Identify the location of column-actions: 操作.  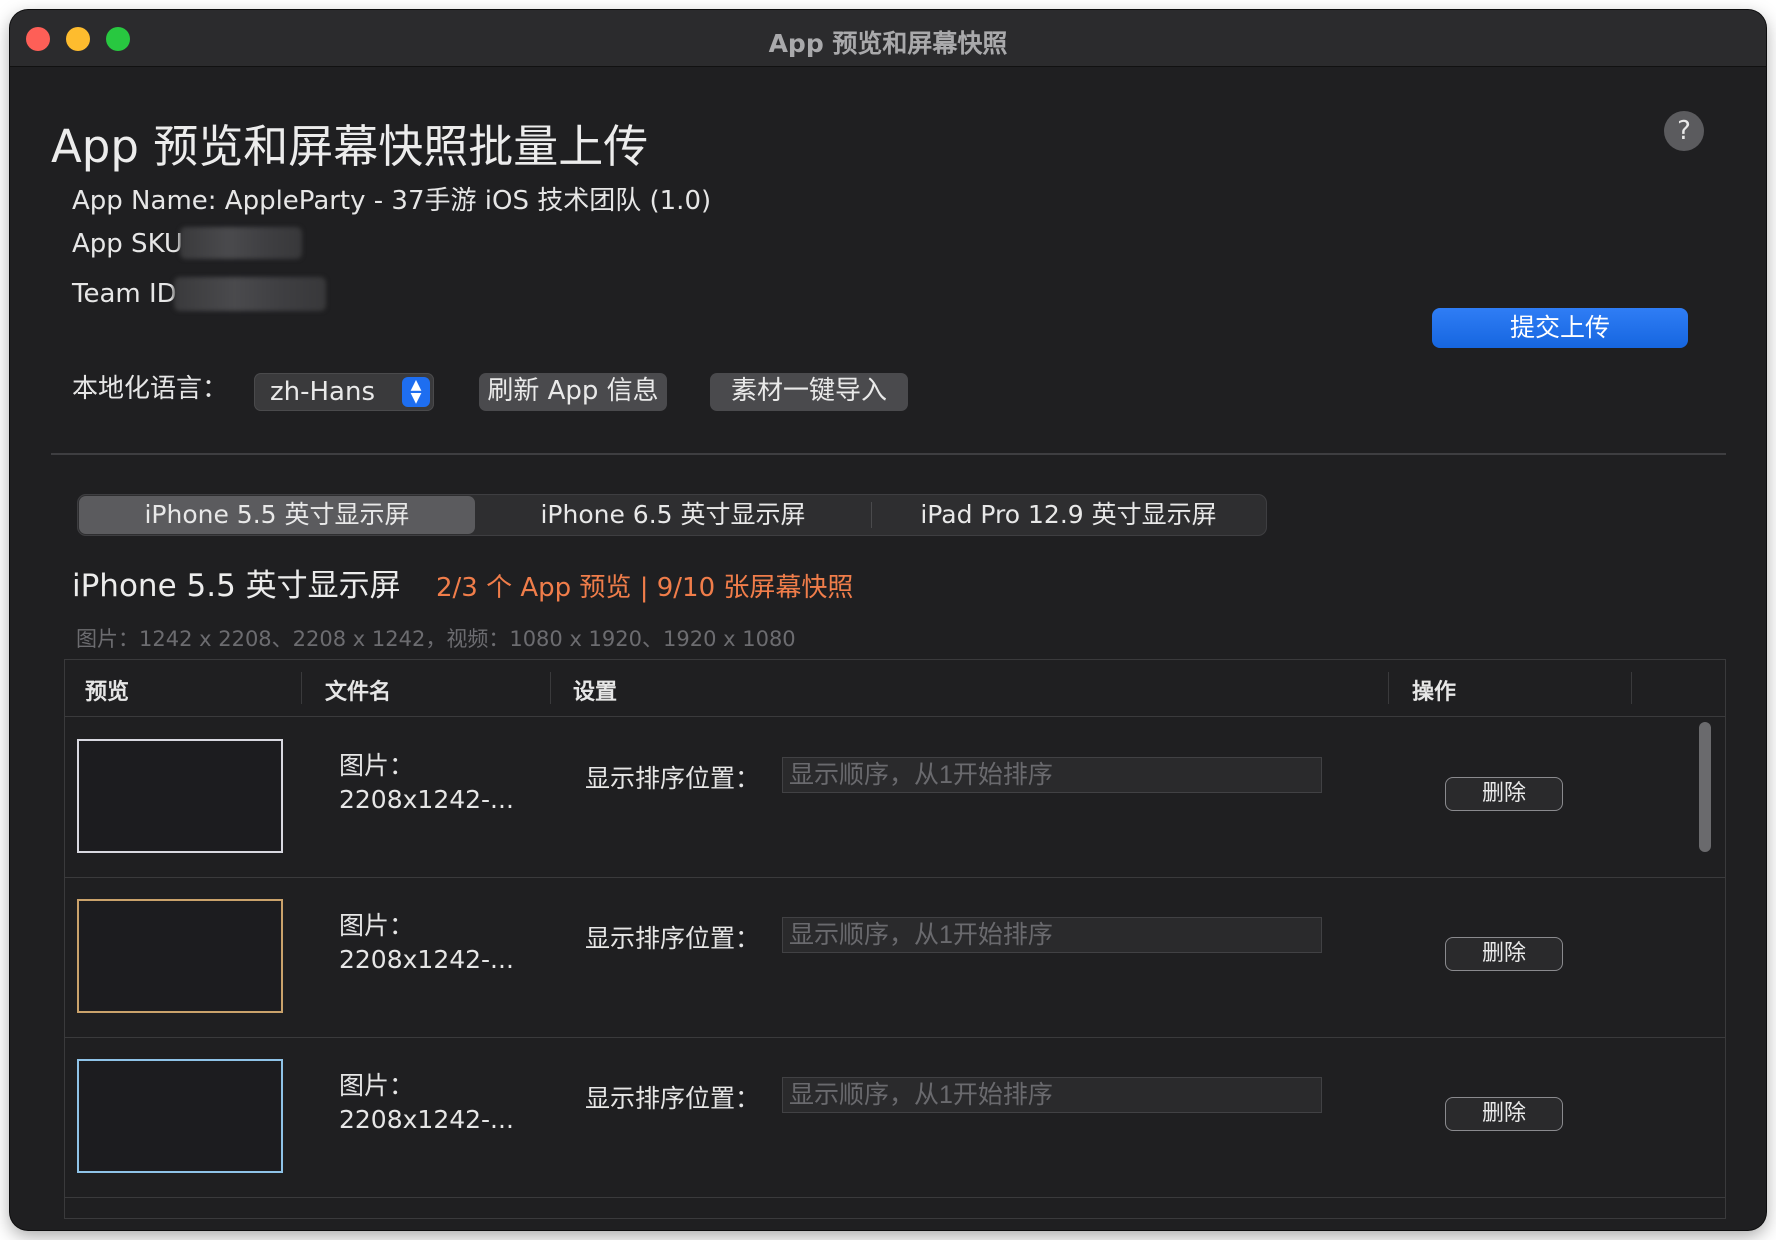
(1434, 692).